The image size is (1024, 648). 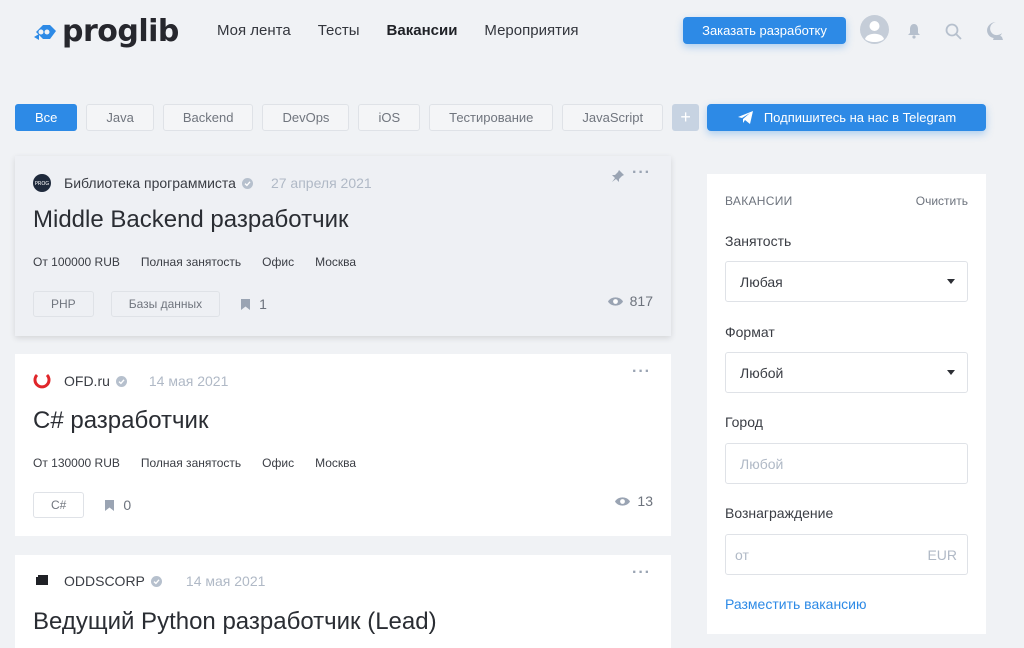 I want to click on bookmark-button: 1, so click(x=254, y=304).